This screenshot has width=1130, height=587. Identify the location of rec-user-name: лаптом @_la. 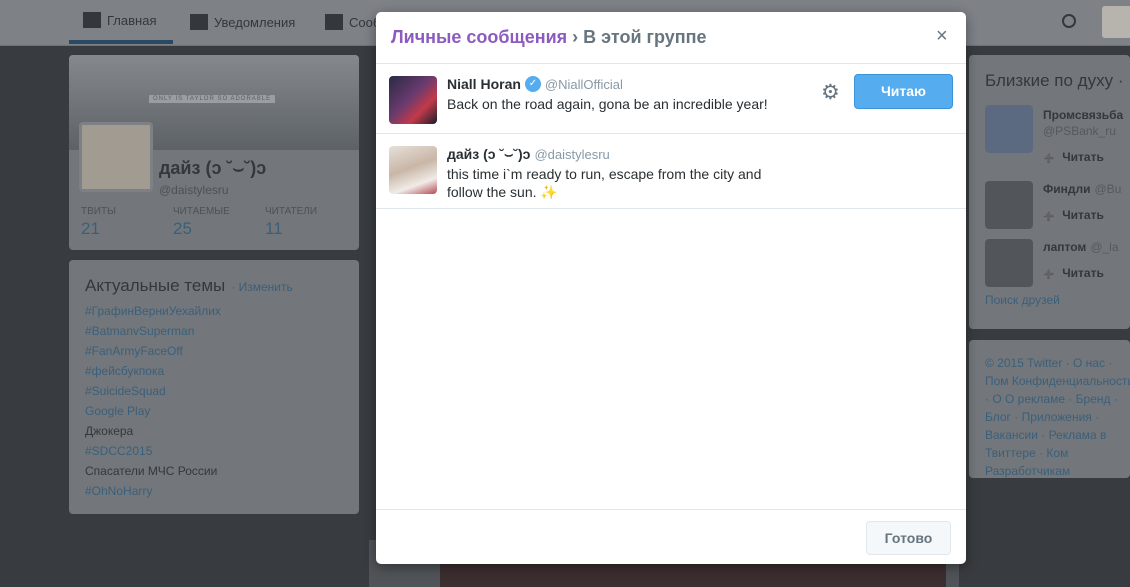
(1081, 247).